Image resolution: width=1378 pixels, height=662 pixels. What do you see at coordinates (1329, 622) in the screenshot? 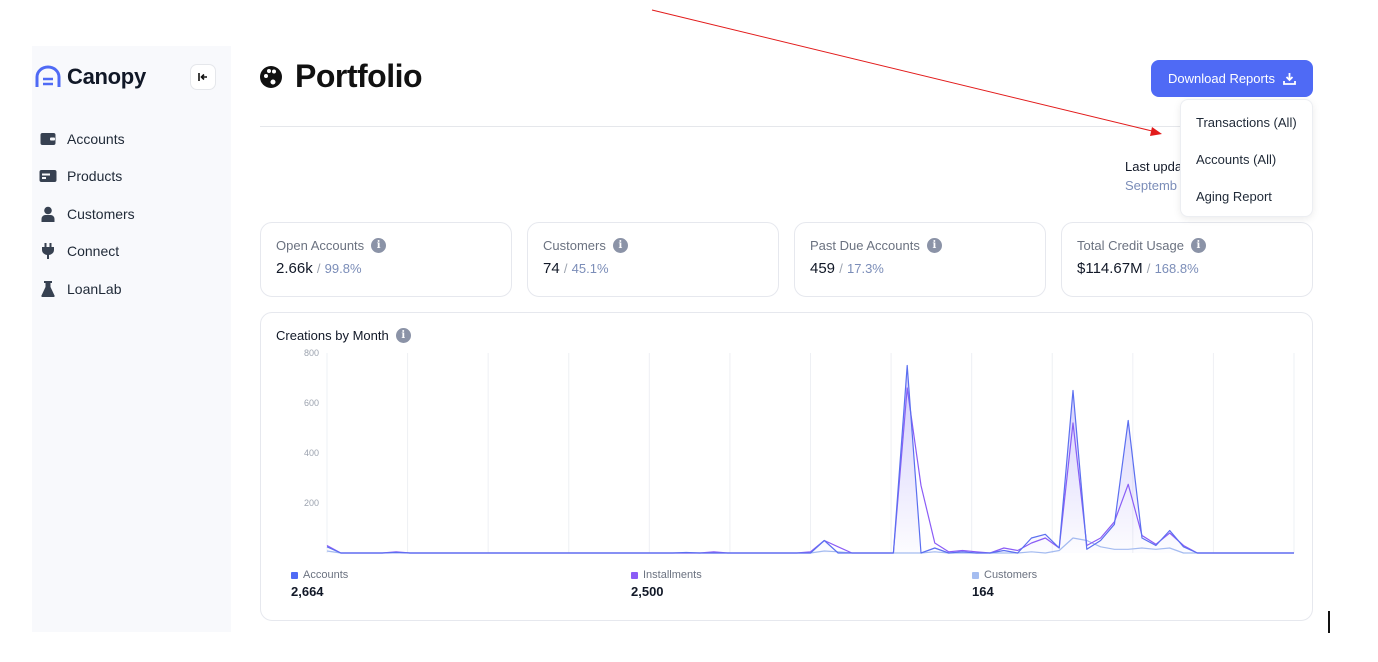
I see `text-cursor` at bounding box center [1329, 622].